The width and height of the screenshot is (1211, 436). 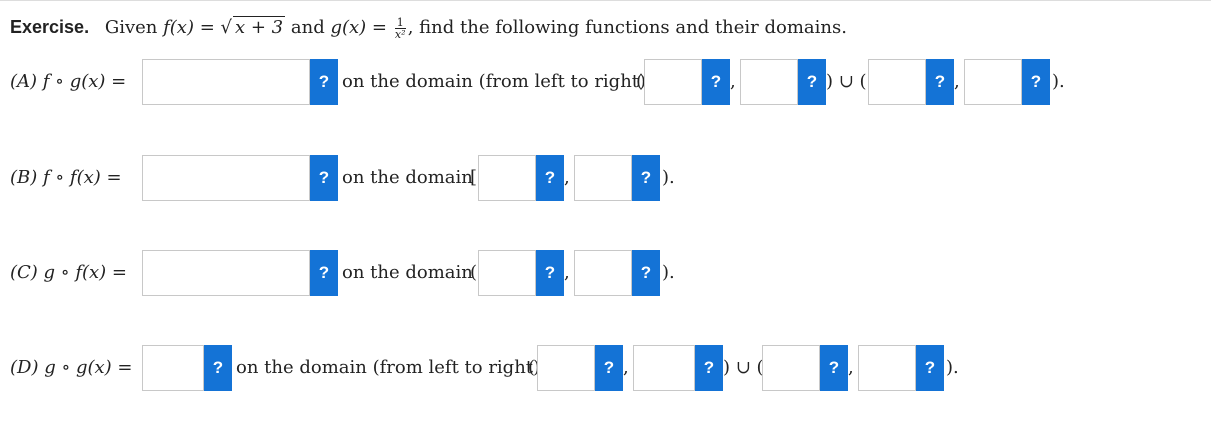 I want to click on part-a-close: )., so click(x=1058, y=81).